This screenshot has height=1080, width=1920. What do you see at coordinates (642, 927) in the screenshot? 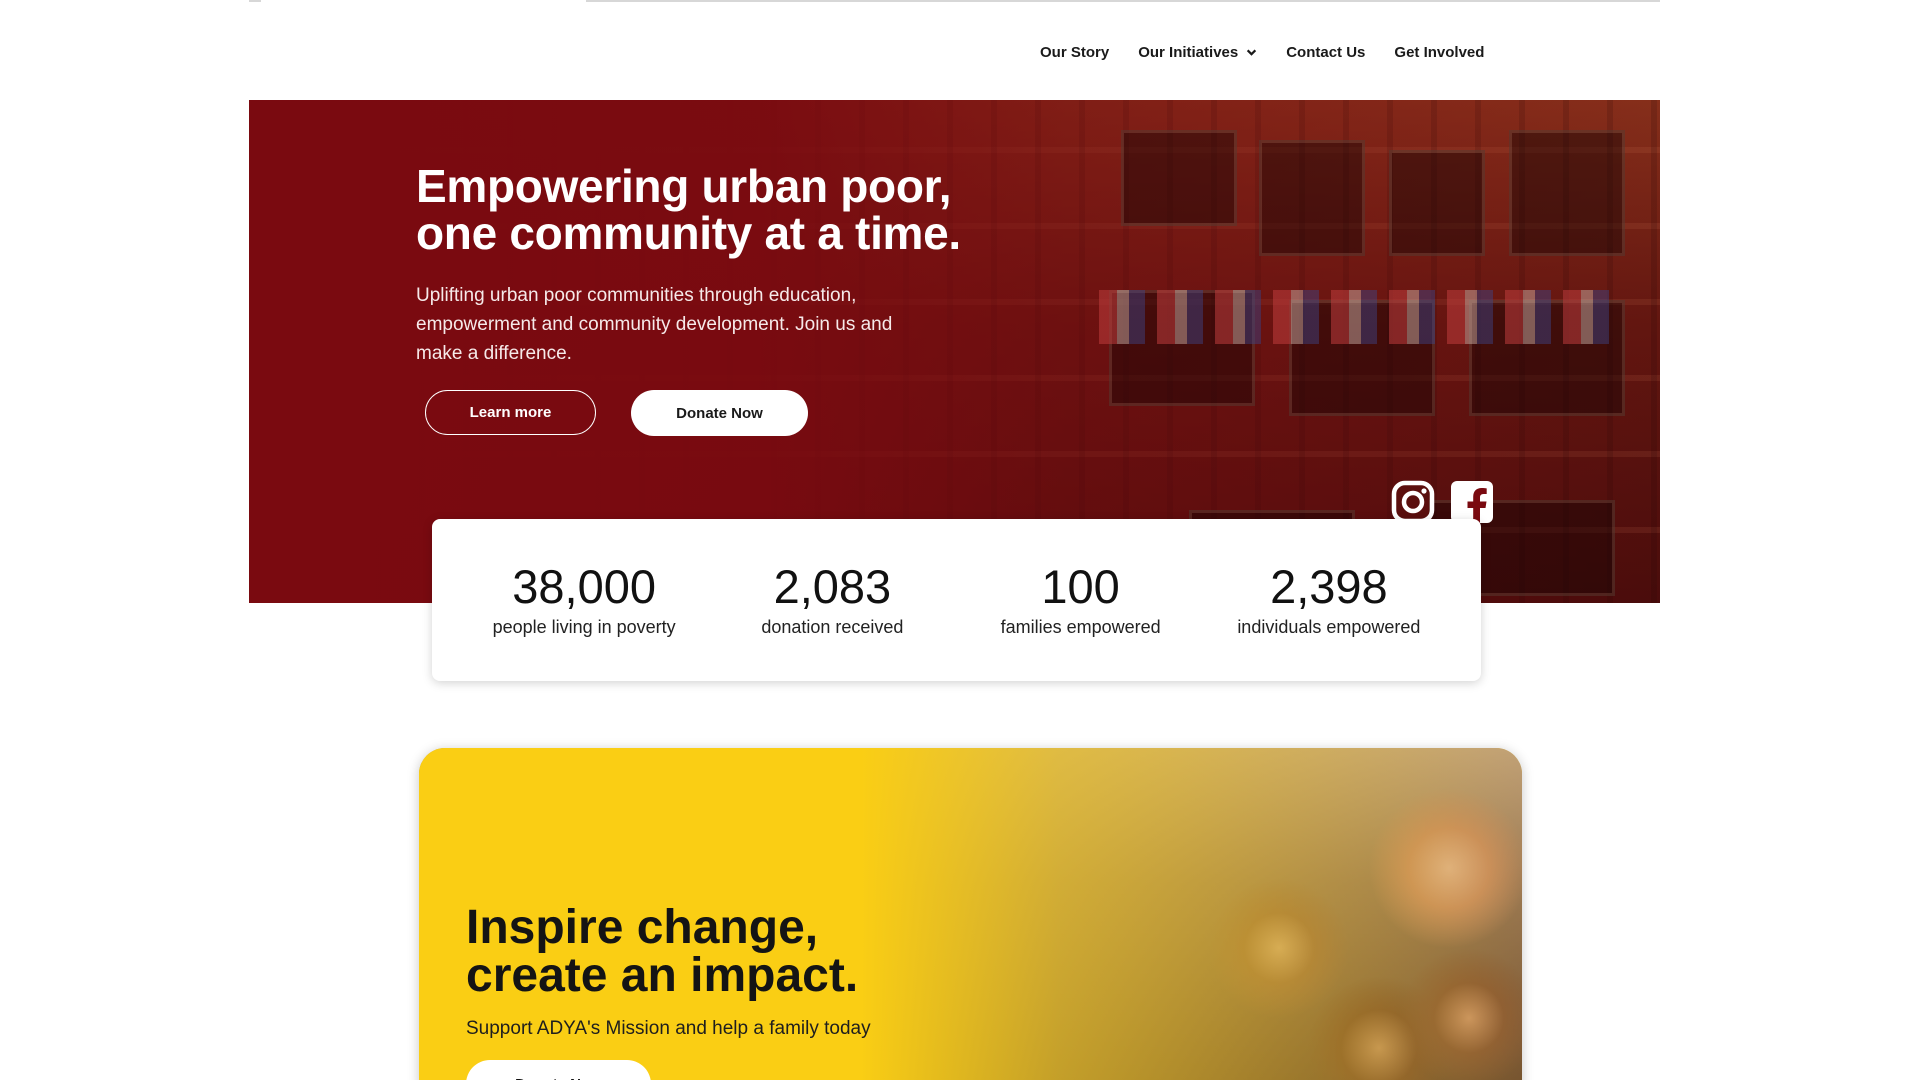
I see `cta-title-line-1: Inspire change,` at bounding box center [642, 927].